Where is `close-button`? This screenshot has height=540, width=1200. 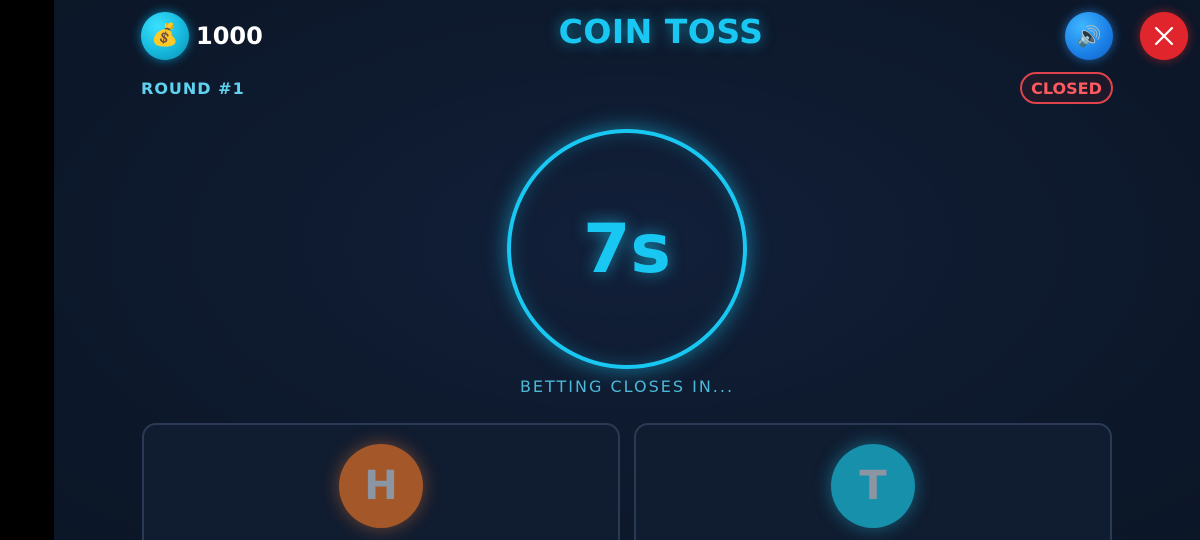 close-button is located at coordinates (1164, 36).